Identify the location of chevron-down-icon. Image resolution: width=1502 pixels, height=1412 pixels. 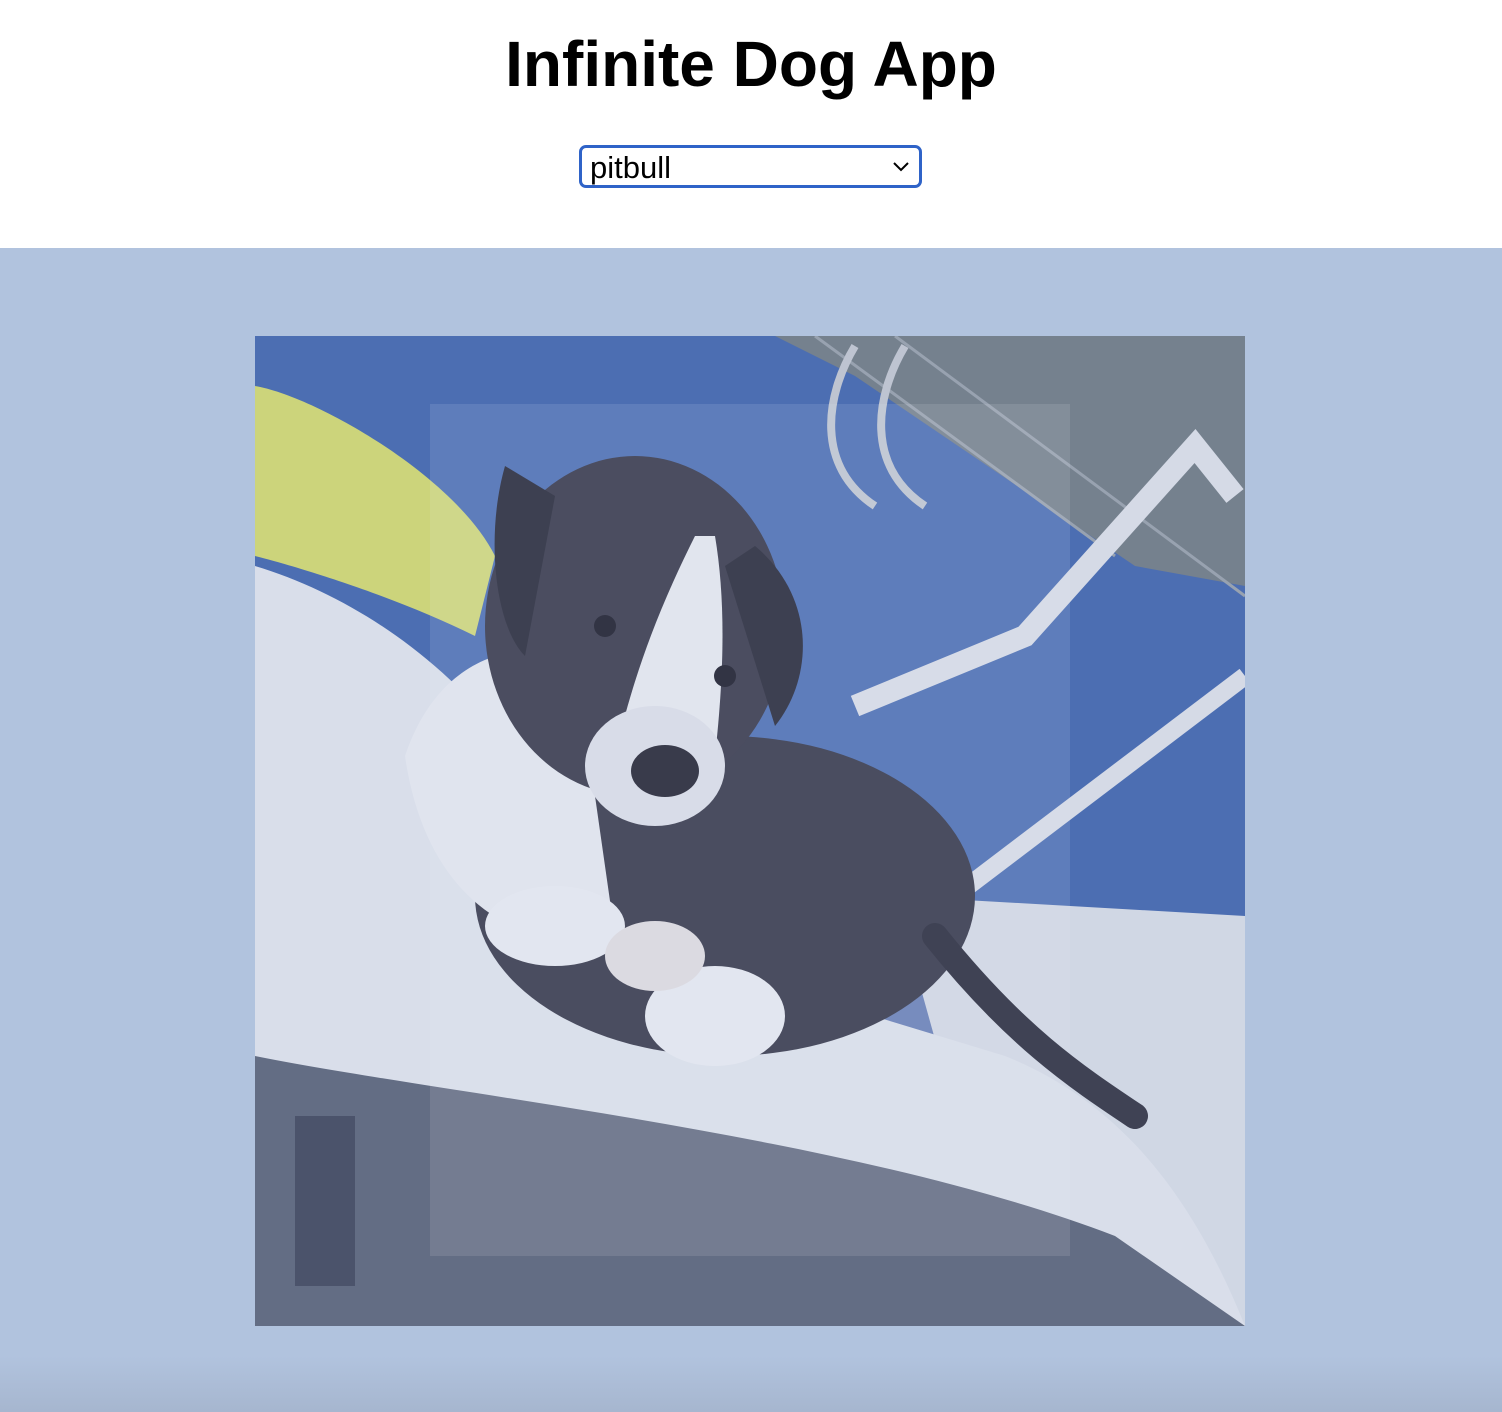
(901, 167).